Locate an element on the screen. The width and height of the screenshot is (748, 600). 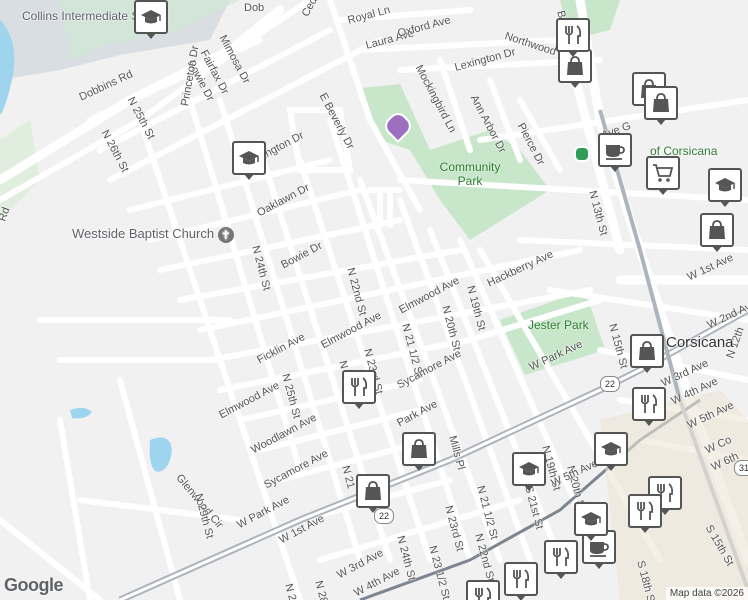
city-label: Corsicana is located at coordinates (700, 342).